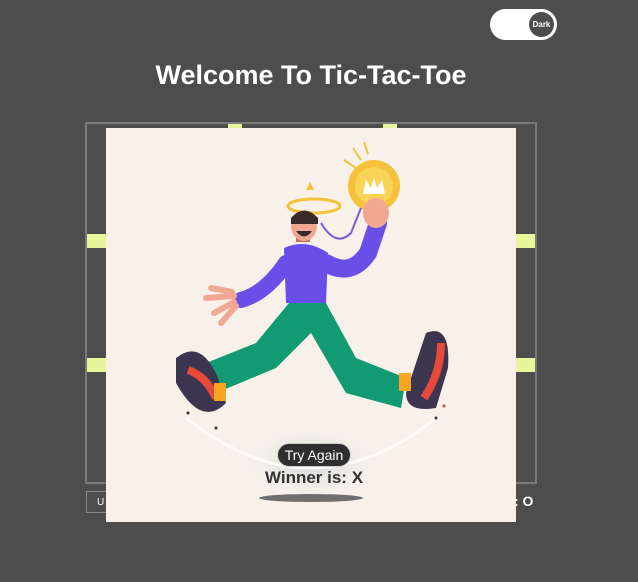 This screenshot has height=582, width=638. I want to click on turn-indicator: : O, so click(524, 501).